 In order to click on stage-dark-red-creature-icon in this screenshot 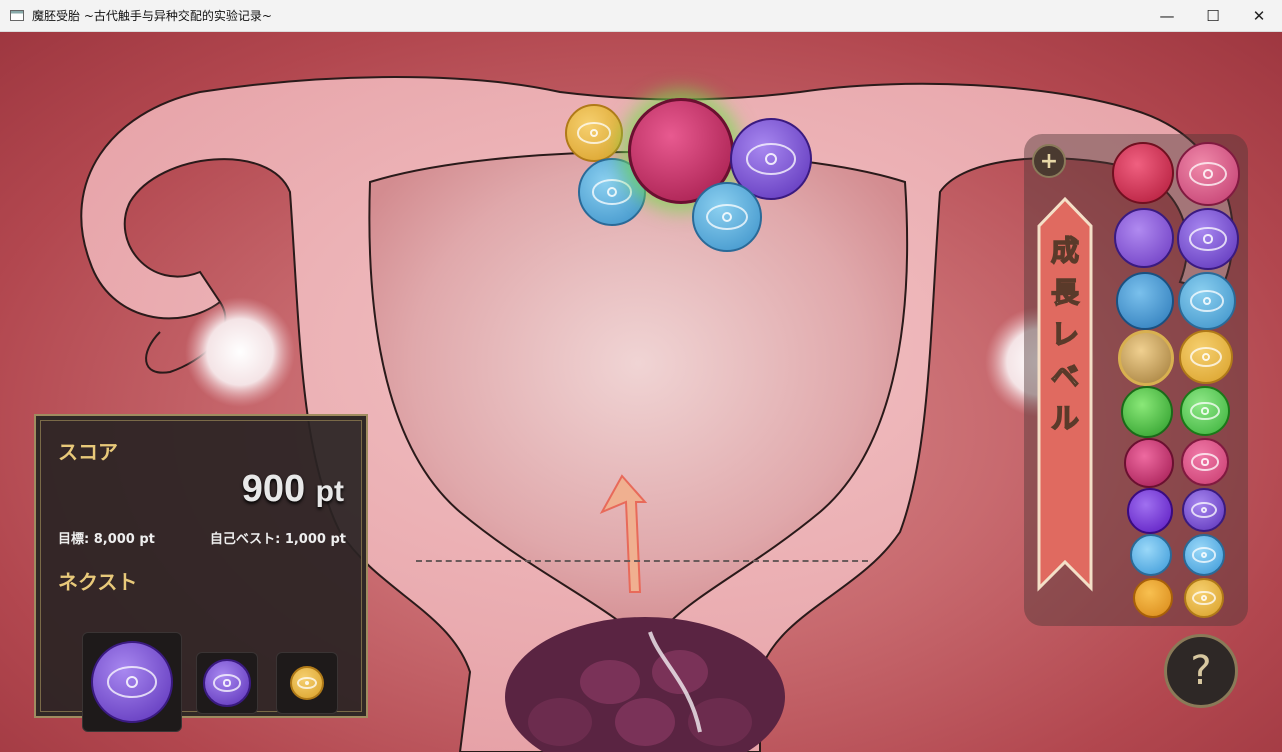, I will do `click(1143, 173)`.